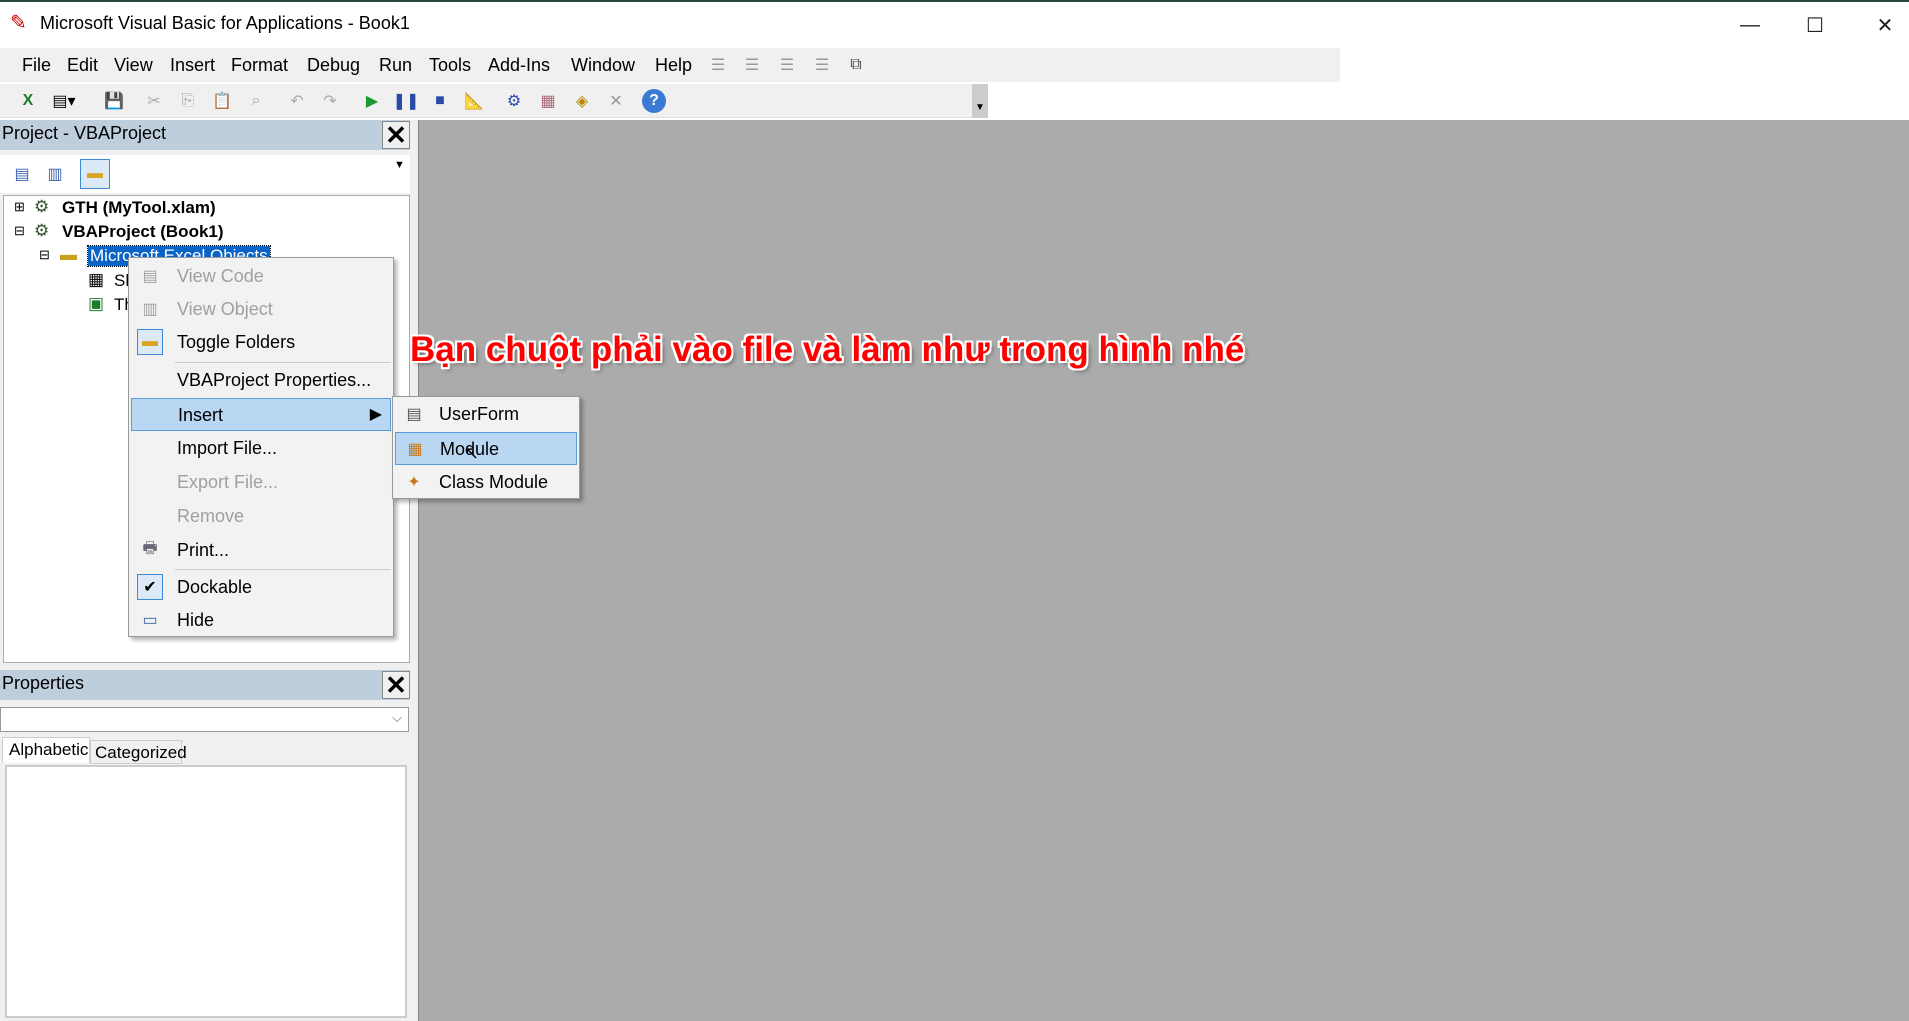  Describe the element at coordinates (261, 276) in the screenshot. I see `menu-item-view-code: ▤ View Code` at that location.